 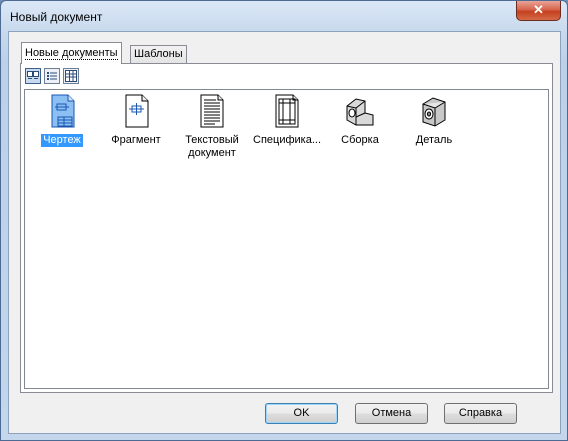 I want to click on tab-label: Новые документы, so click(x=71, y=53).